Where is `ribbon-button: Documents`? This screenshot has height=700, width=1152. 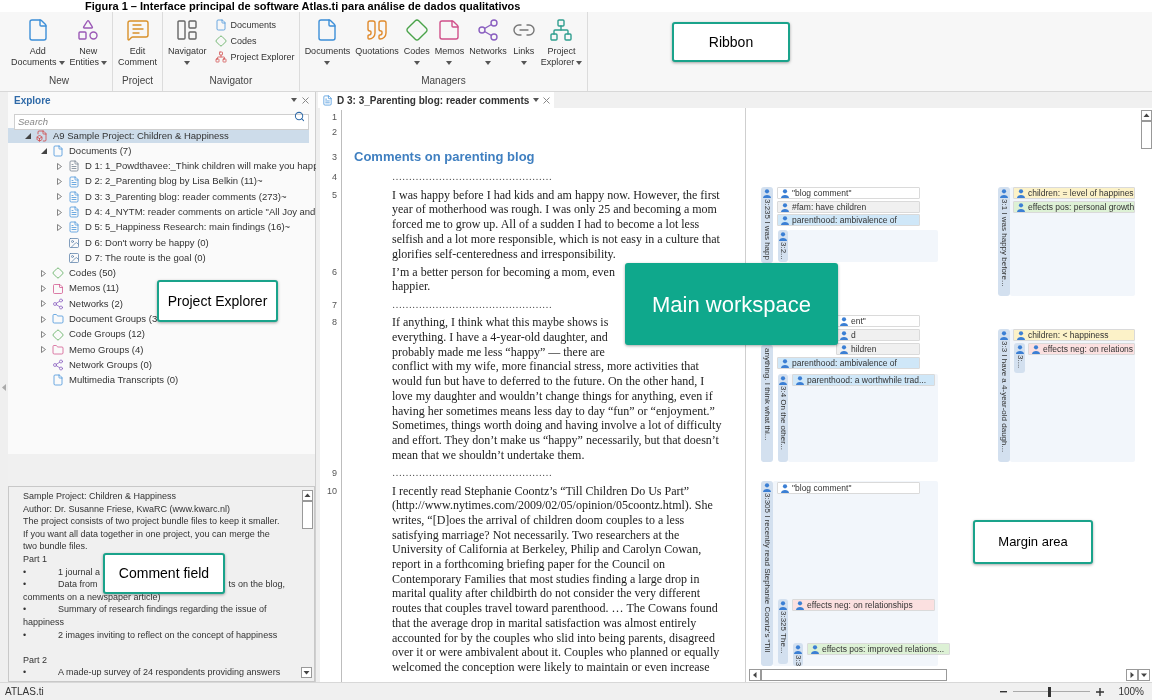
ribbon-button: Documents is located at coordinates (327, 42).